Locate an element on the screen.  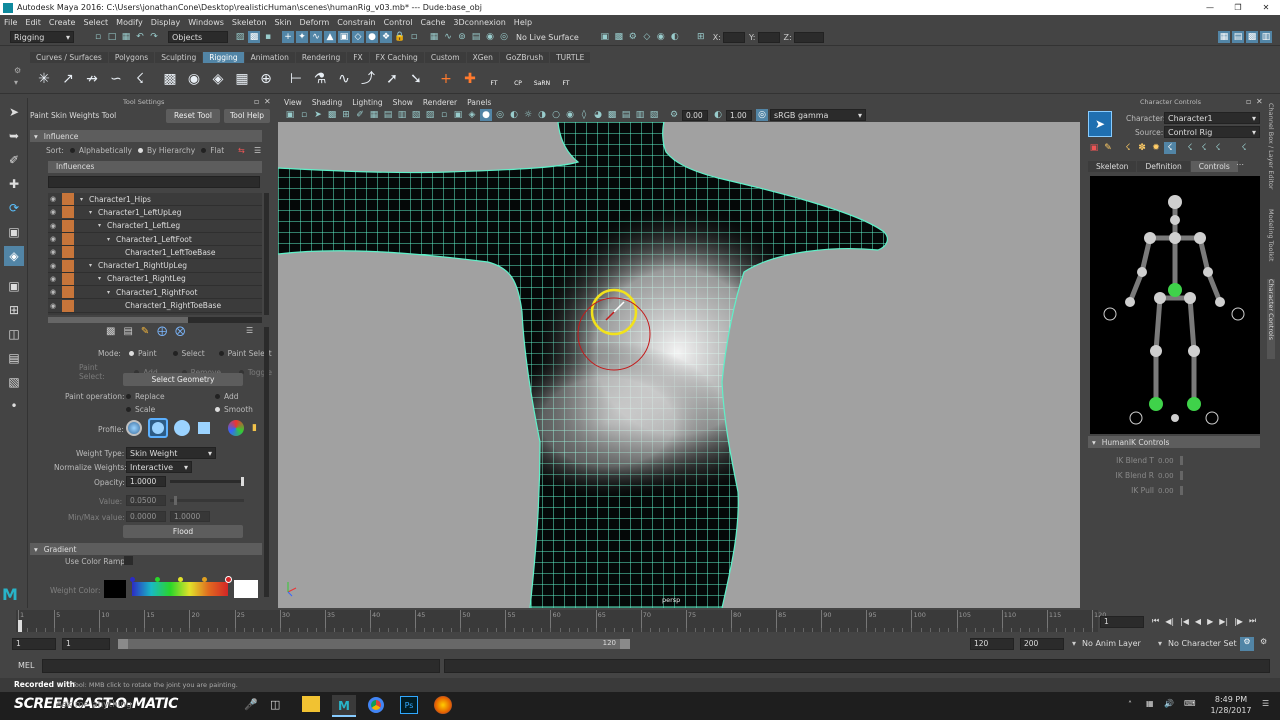
graph-layout-icon: ▧ is located at coordinates (14, 382).